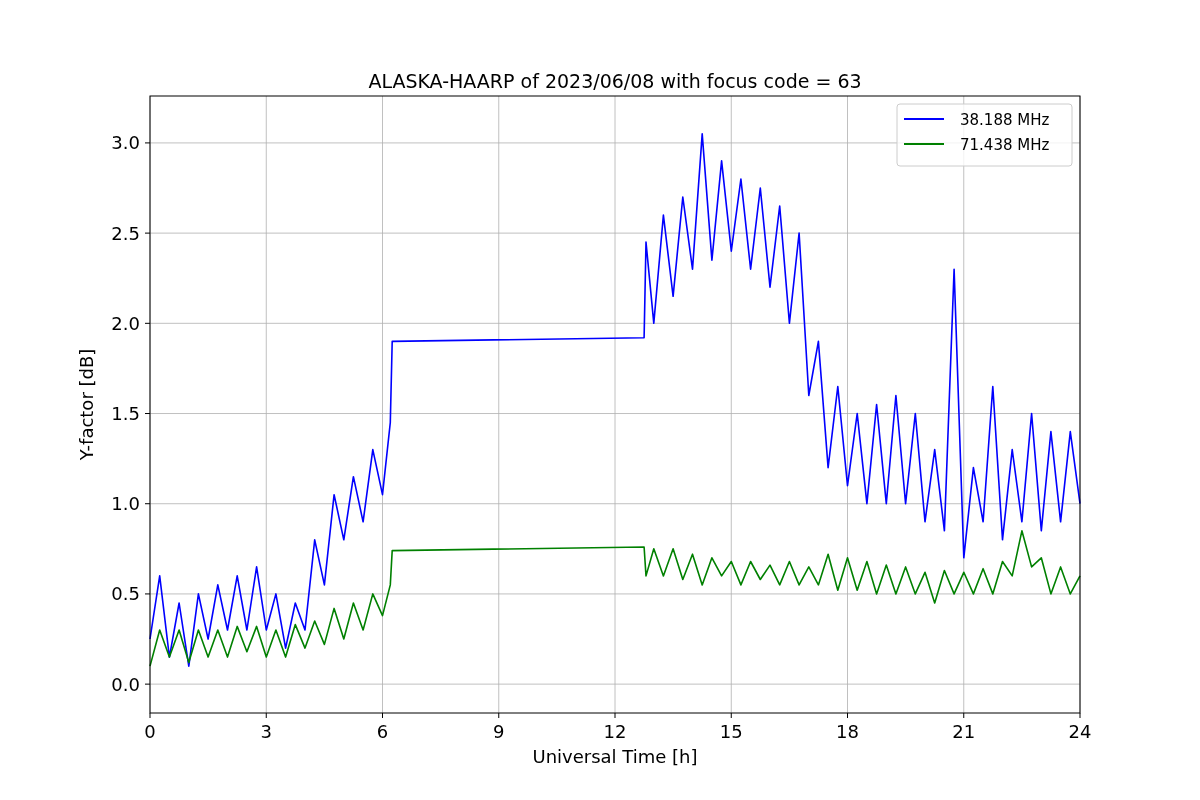 This screenshot has height=800, width=1200. What do you see at coordinates (266, 731) in the screenshot?
I see `tick-label: 3` at bounding box center [266, 731].